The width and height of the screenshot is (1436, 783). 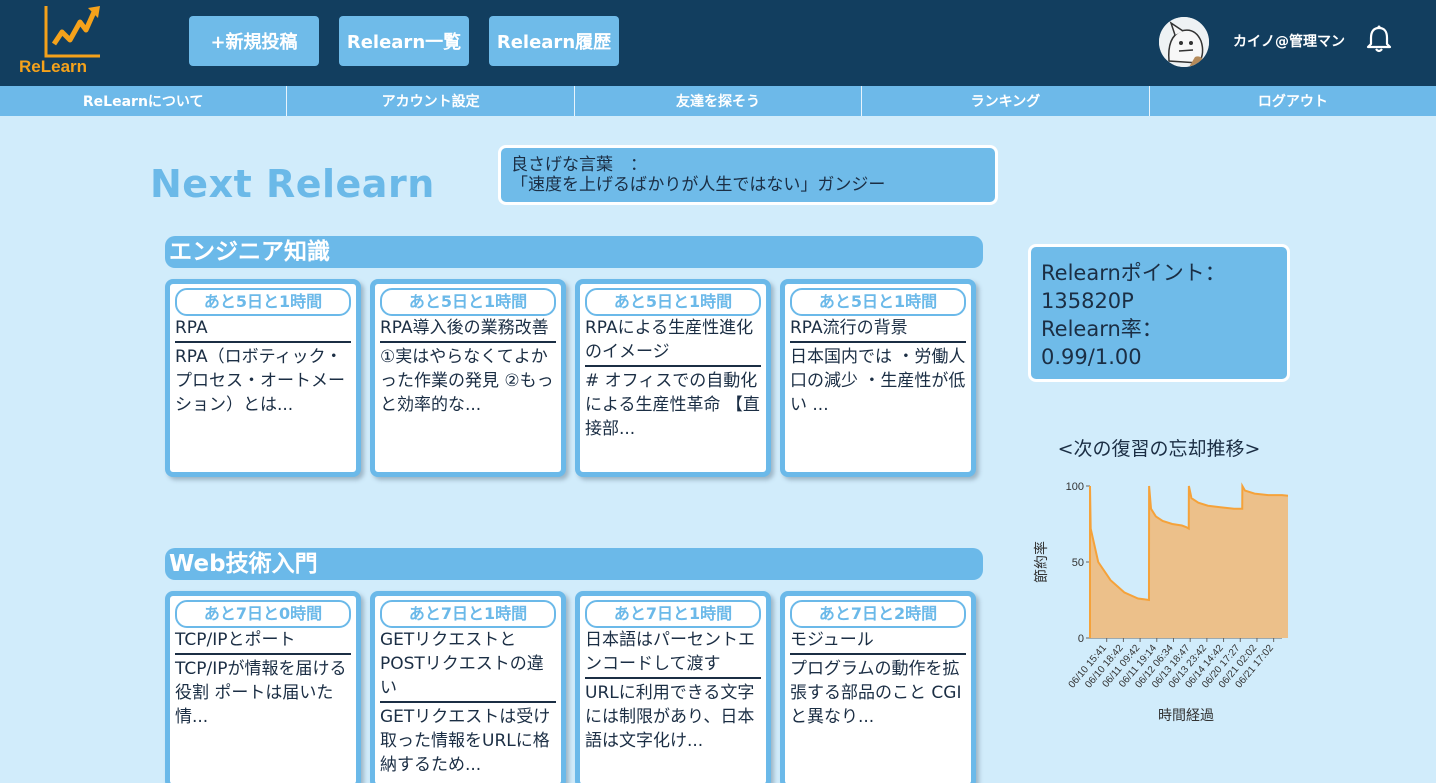 I want to click on card-title: モジュール, so click(x=878, y=641).